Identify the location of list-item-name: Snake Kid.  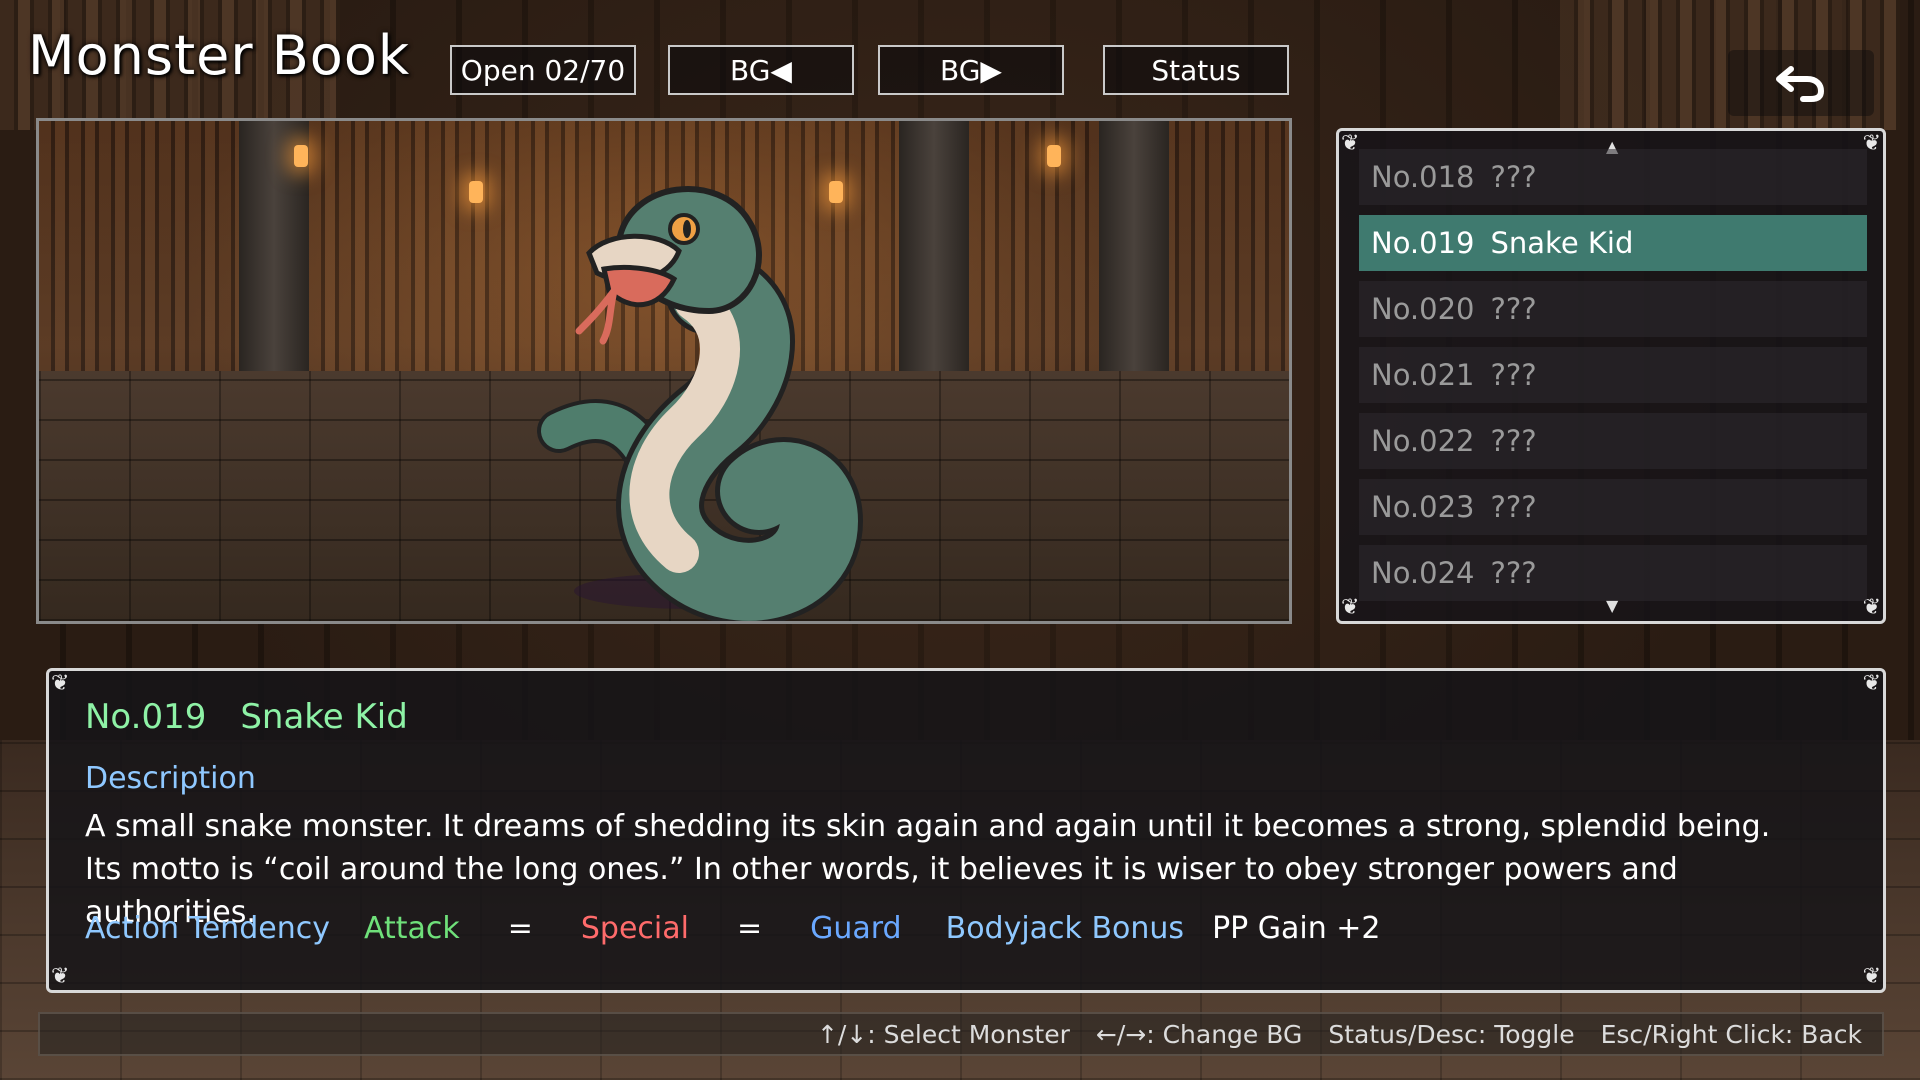
(1562, 243).